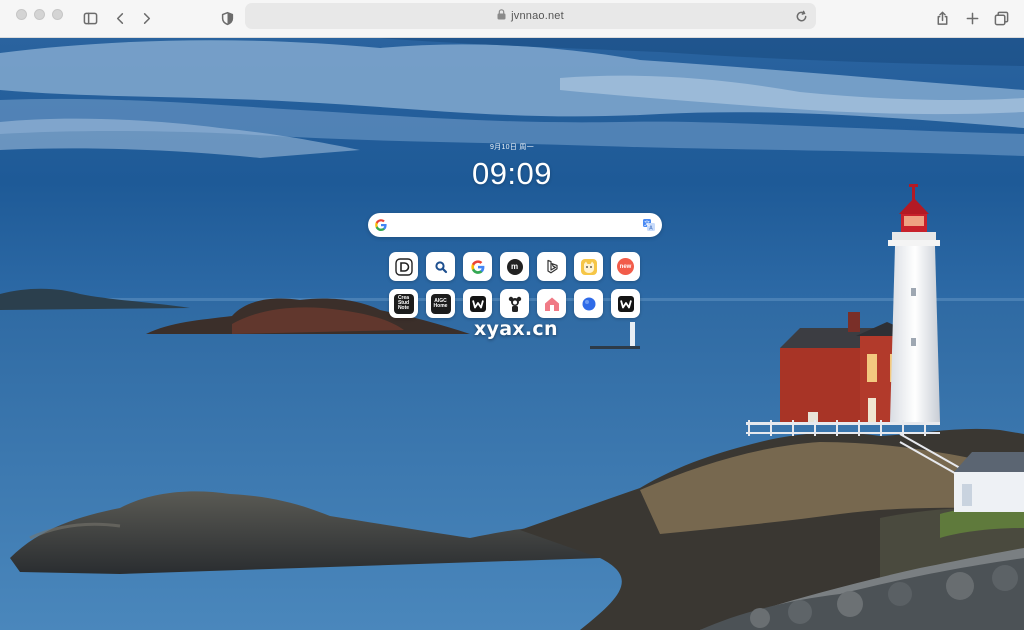  What do you see at coordinates (512, 173) in the screenshot?
I see `clock-time: 09:09` at bounding box center [512, 173].